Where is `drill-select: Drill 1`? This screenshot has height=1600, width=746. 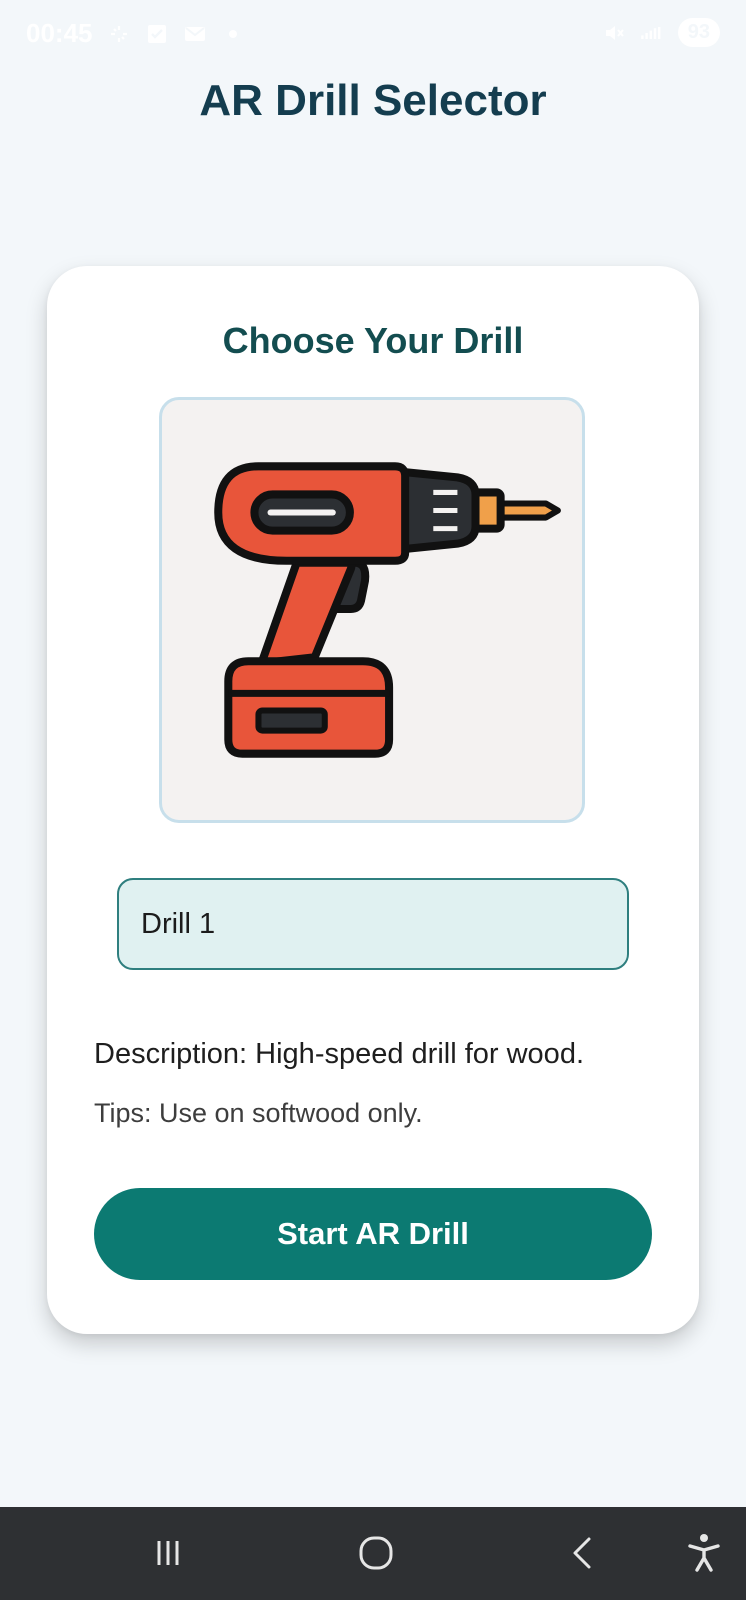
drill-select: Drill 1 is located at coordinates (373, 924).